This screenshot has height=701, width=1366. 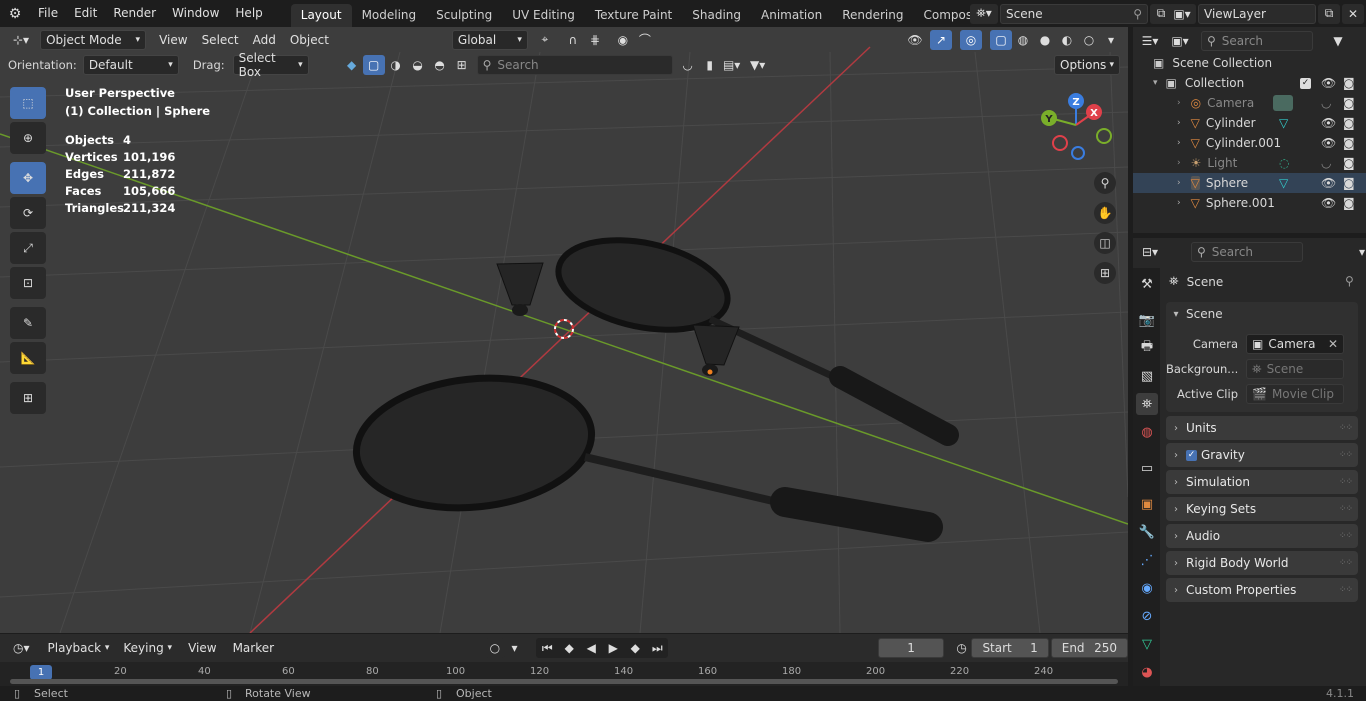 I want to click on tab-scene-icon: ⛯, so click(x=1147, y=404).